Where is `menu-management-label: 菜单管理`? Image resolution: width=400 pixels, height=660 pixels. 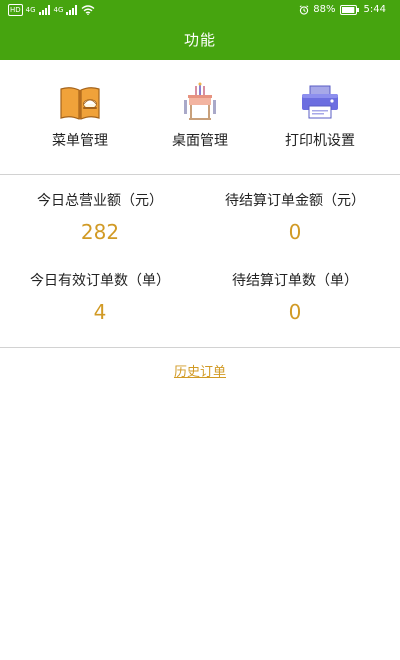 menu-management-label: 菜单管理 is located at coordinates (80, 141).